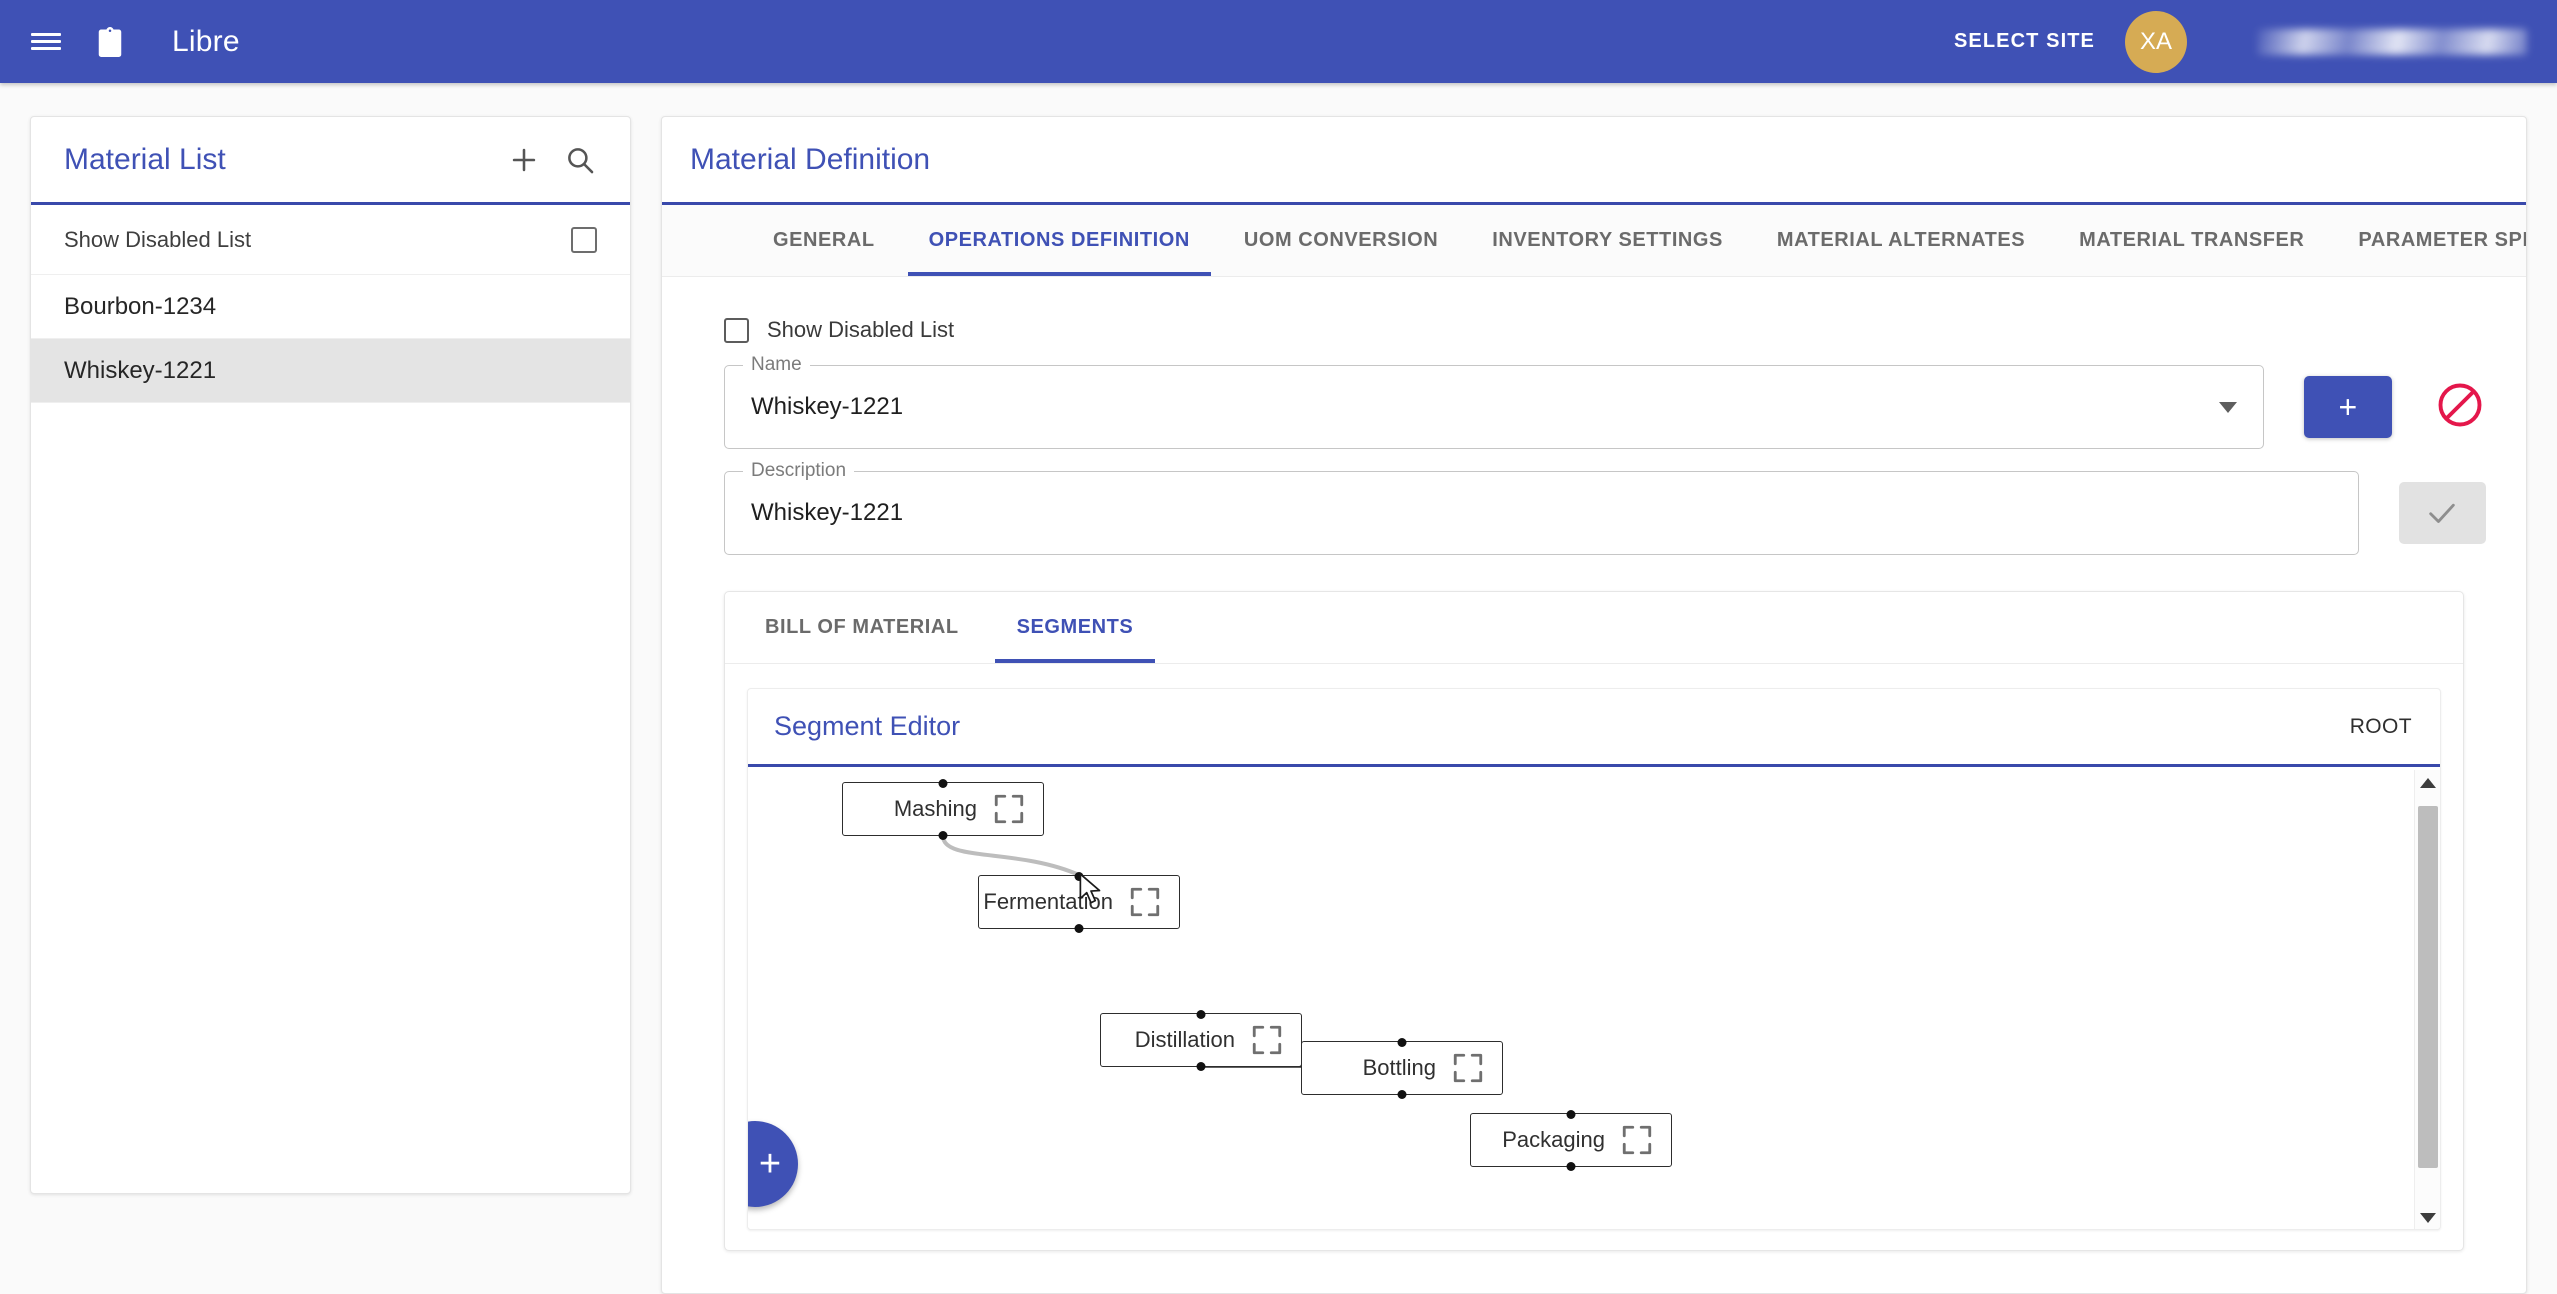  What do you see at coordinates (770, 1164) in the screenshot?
I see `add-segment-fab-label: +` at bounding box center [770, 1164].